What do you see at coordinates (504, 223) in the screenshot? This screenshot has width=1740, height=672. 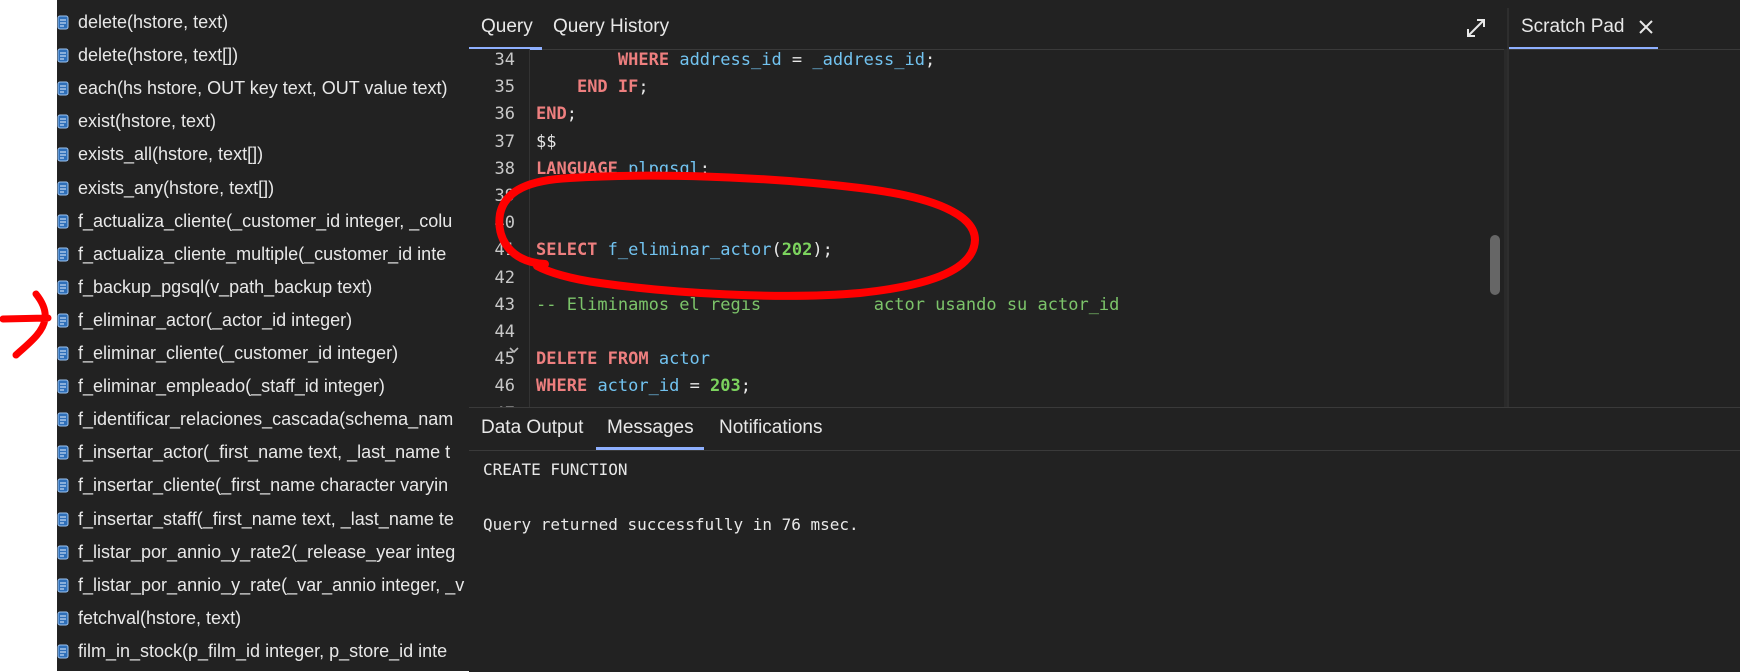 I see `line-number: 40` at bounding box center [504, 223].